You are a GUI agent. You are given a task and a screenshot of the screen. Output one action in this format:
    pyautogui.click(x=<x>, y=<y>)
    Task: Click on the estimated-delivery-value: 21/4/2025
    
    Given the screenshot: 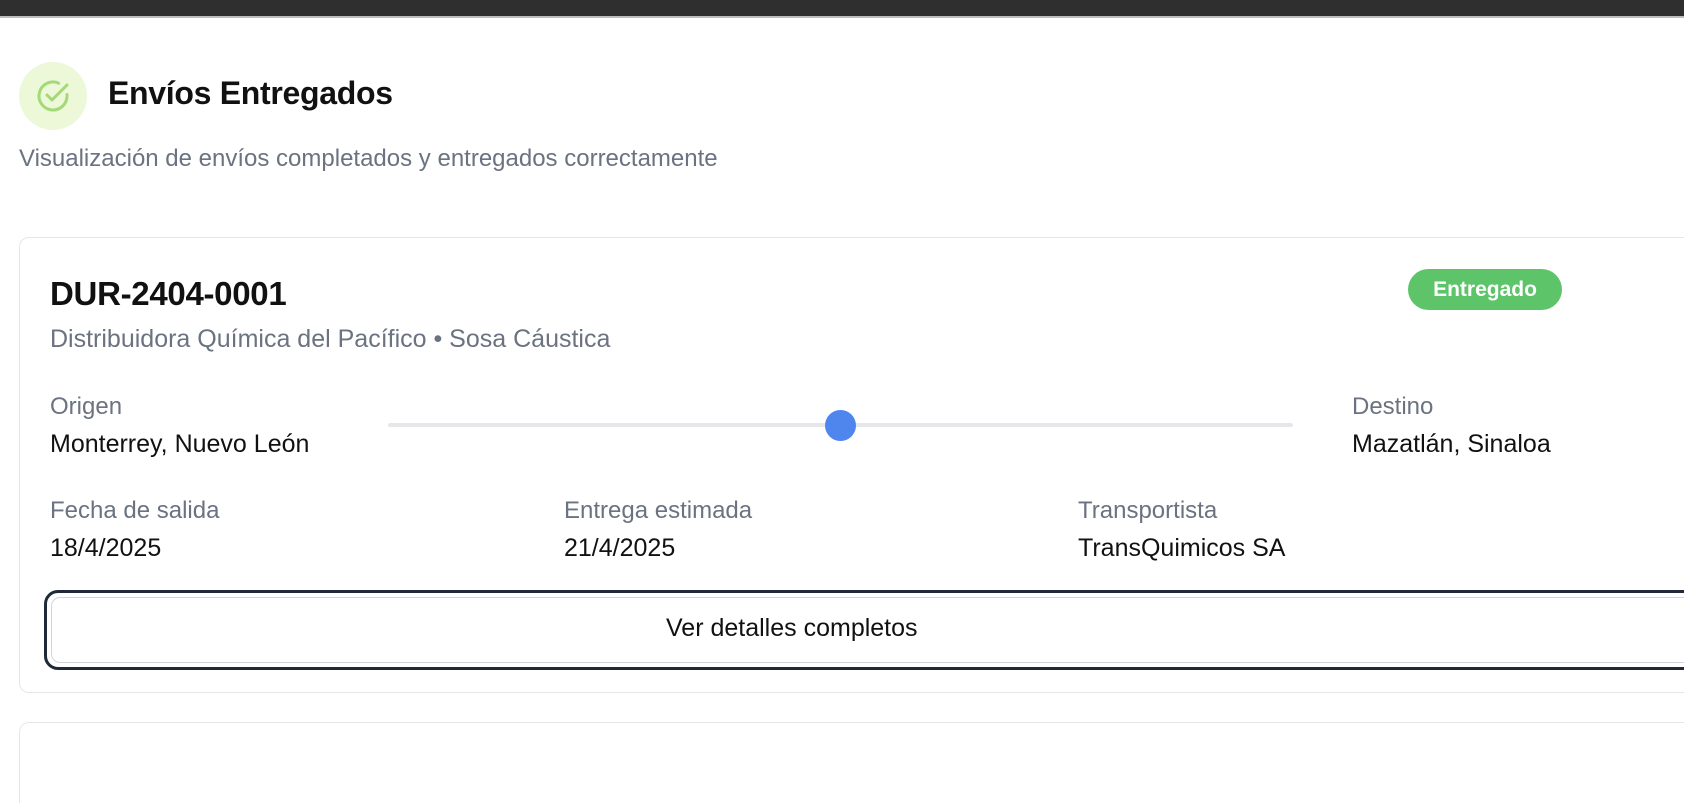 What is the action you would take?
    pyautogui.click(x=620, y=548)
    